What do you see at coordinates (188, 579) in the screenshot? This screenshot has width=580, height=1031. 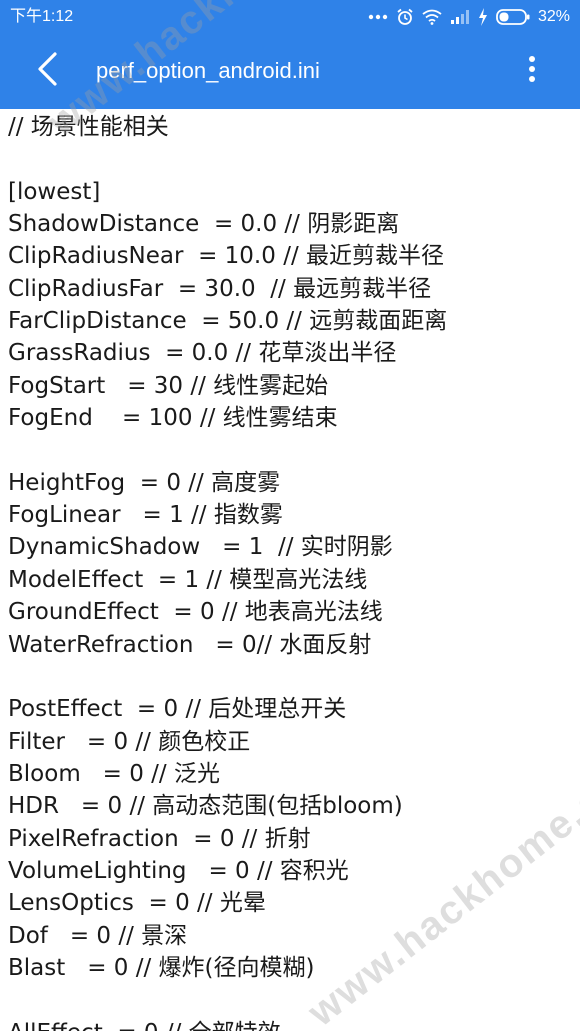 I see `file-line: ModelEffect = 1 // 模型高光法线` at bounding box center [188, 579].